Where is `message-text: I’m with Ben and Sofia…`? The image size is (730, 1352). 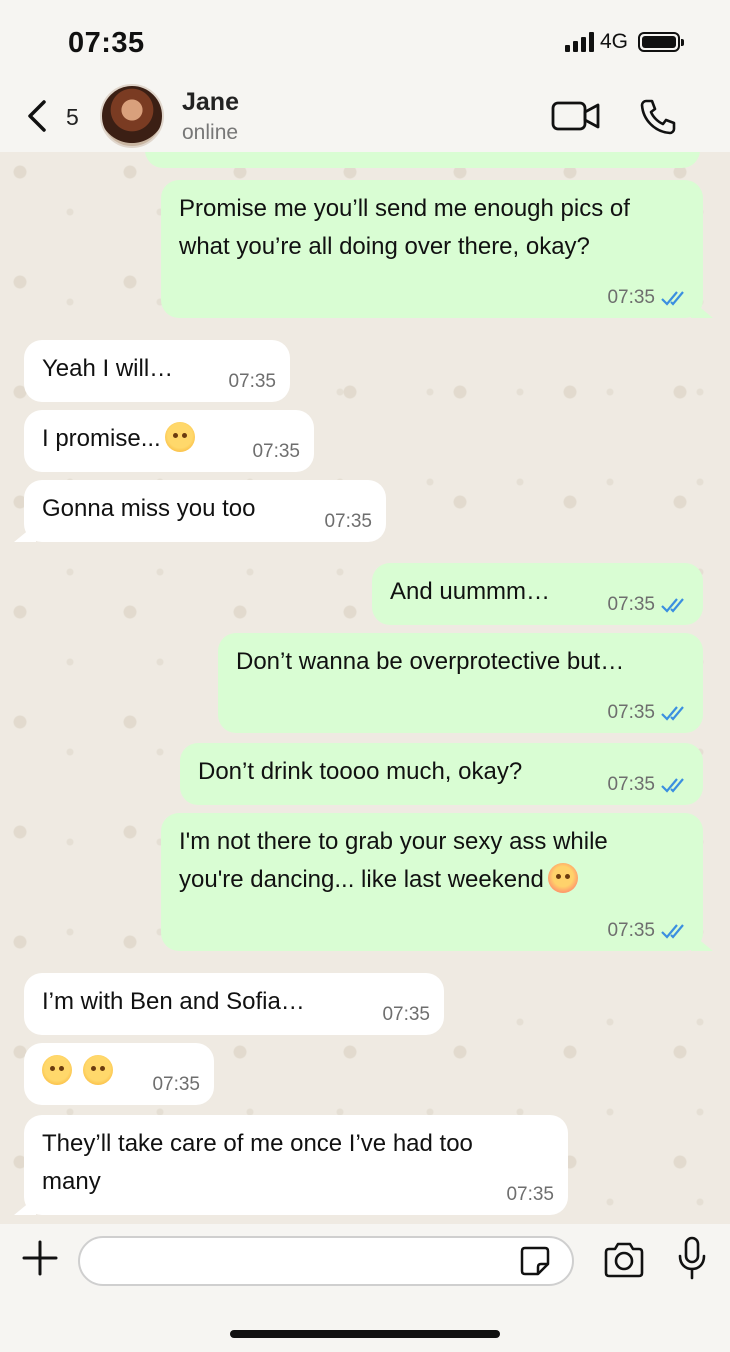 message-text: I’m with Ben and Sofia… is located at coordinates (173, 1001).